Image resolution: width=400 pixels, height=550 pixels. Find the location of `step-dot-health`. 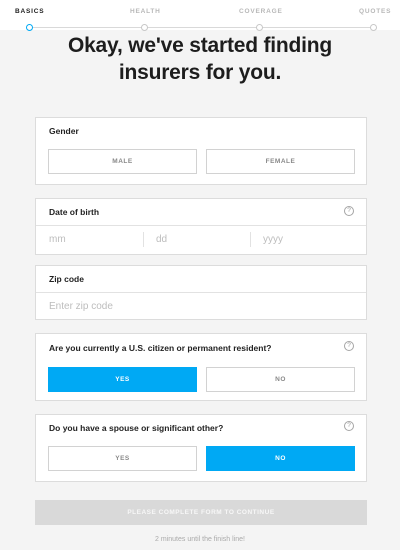

step-dot-health is located at coordinates (144, 27).